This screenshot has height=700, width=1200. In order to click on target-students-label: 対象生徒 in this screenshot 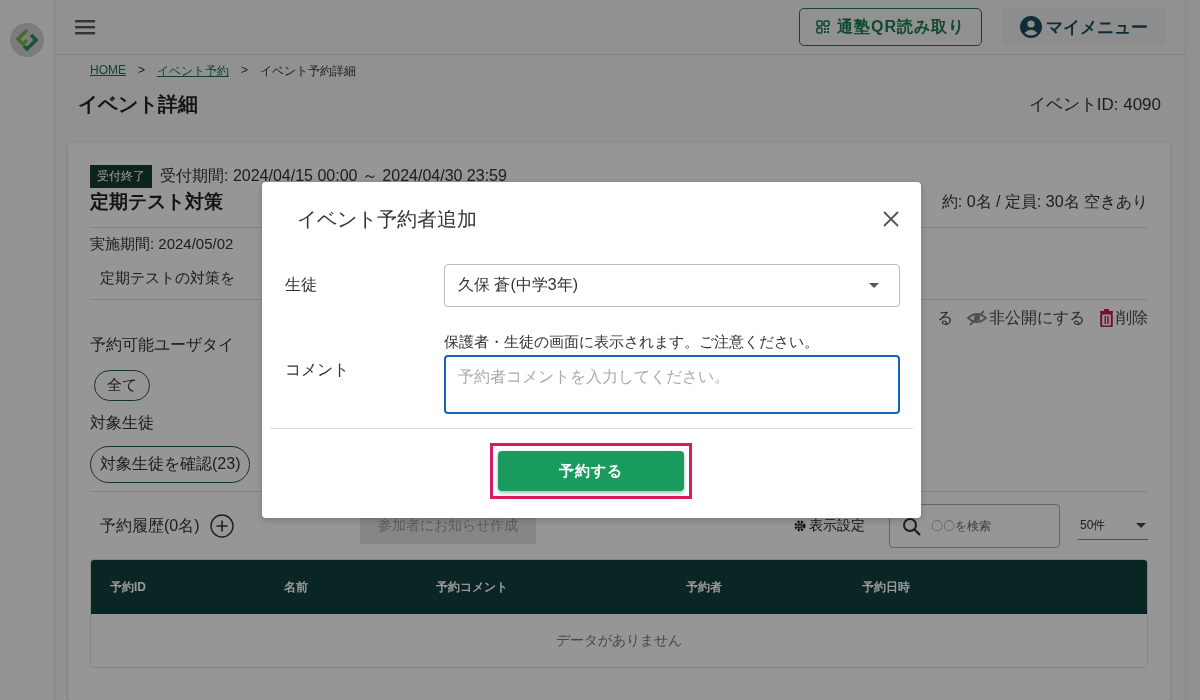, I will do `click(122, 423)`.